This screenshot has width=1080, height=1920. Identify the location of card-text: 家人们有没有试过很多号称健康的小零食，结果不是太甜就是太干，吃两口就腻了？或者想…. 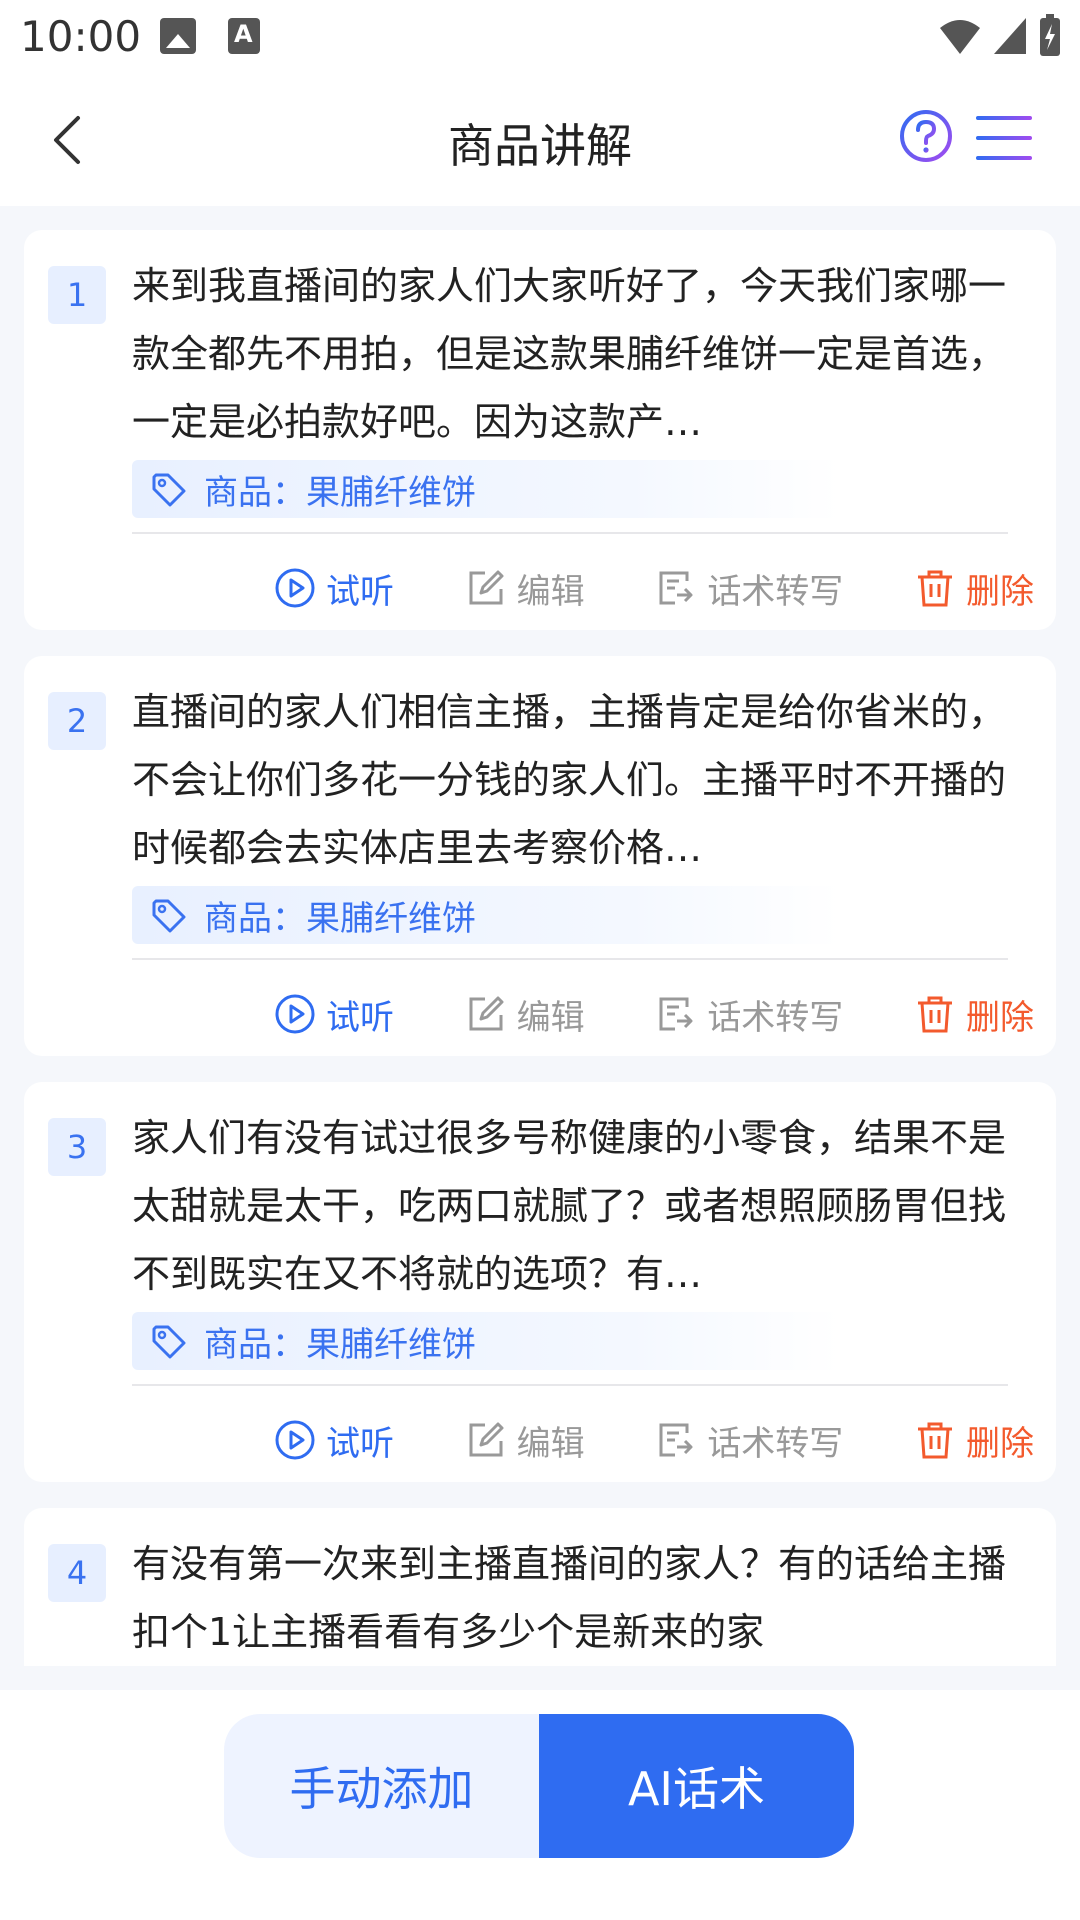
(569, 1206).